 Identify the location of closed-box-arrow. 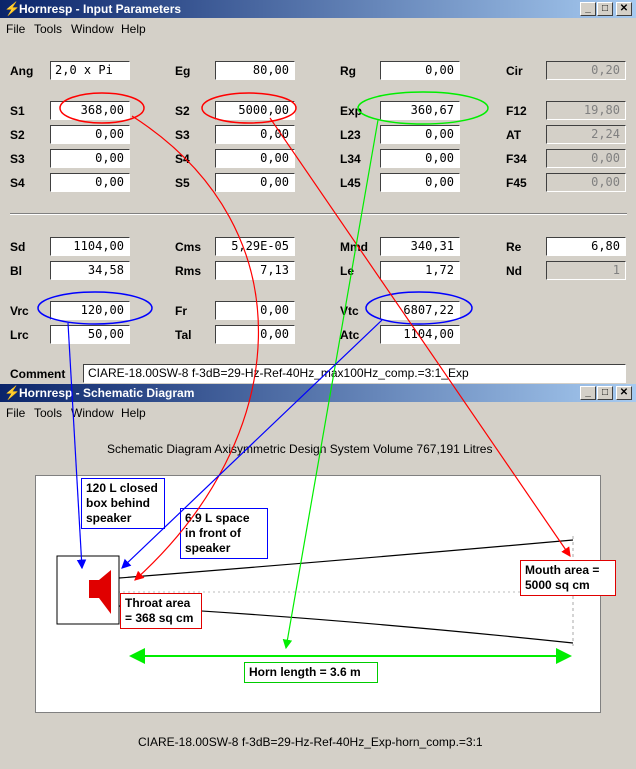
(77, 446).